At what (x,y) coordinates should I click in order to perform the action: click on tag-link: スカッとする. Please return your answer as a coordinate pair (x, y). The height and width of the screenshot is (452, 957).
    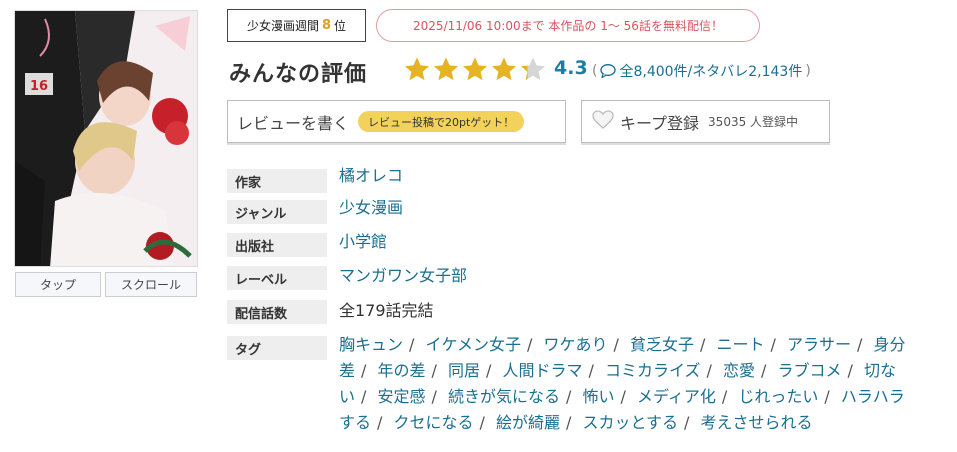
    Looking at the image, I should click on (631, 422).